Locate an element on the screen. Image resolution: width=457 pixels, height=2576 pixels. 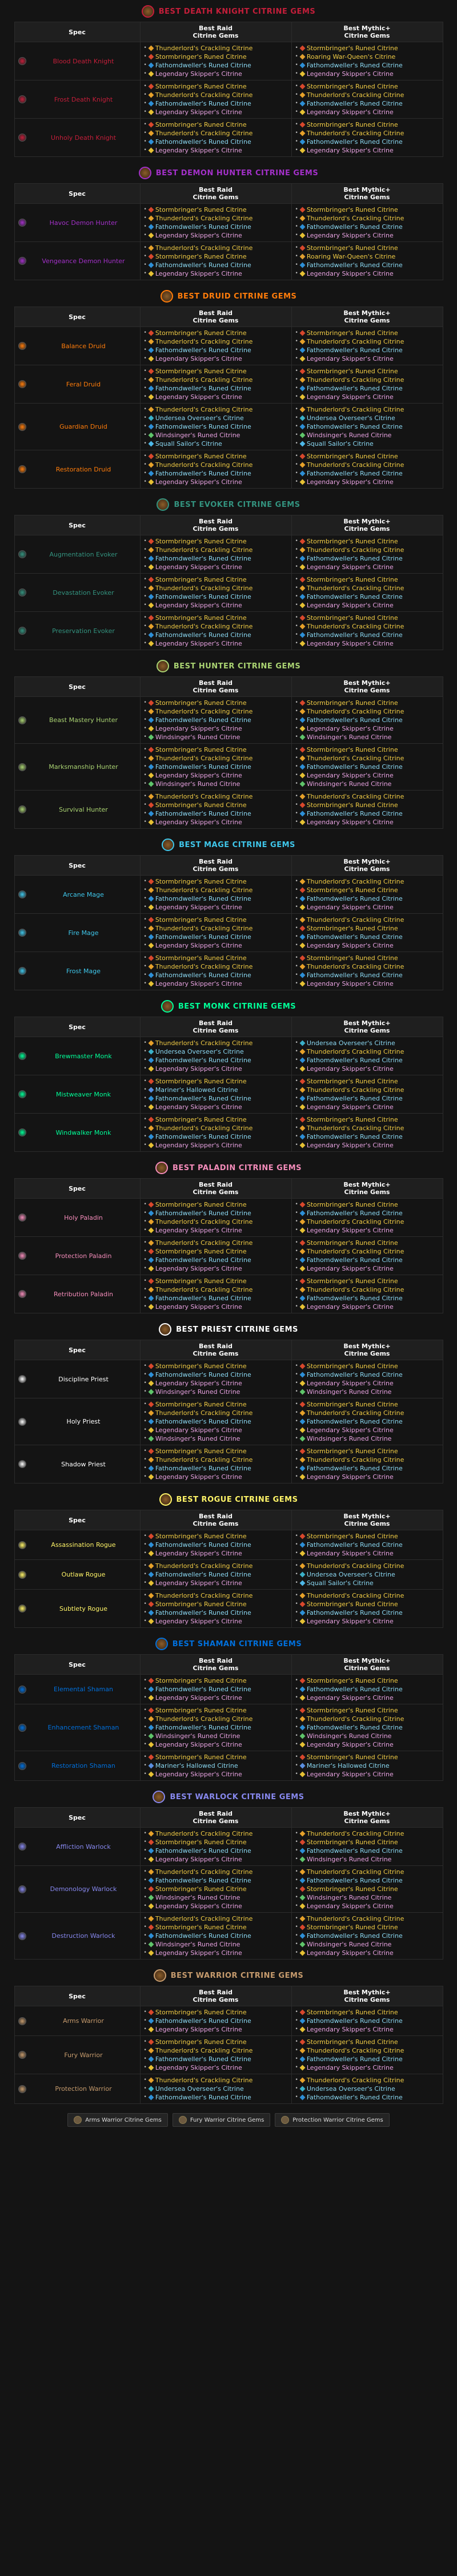
spec-name: Enhancement Shaman is located at coordinates (84, 1728).